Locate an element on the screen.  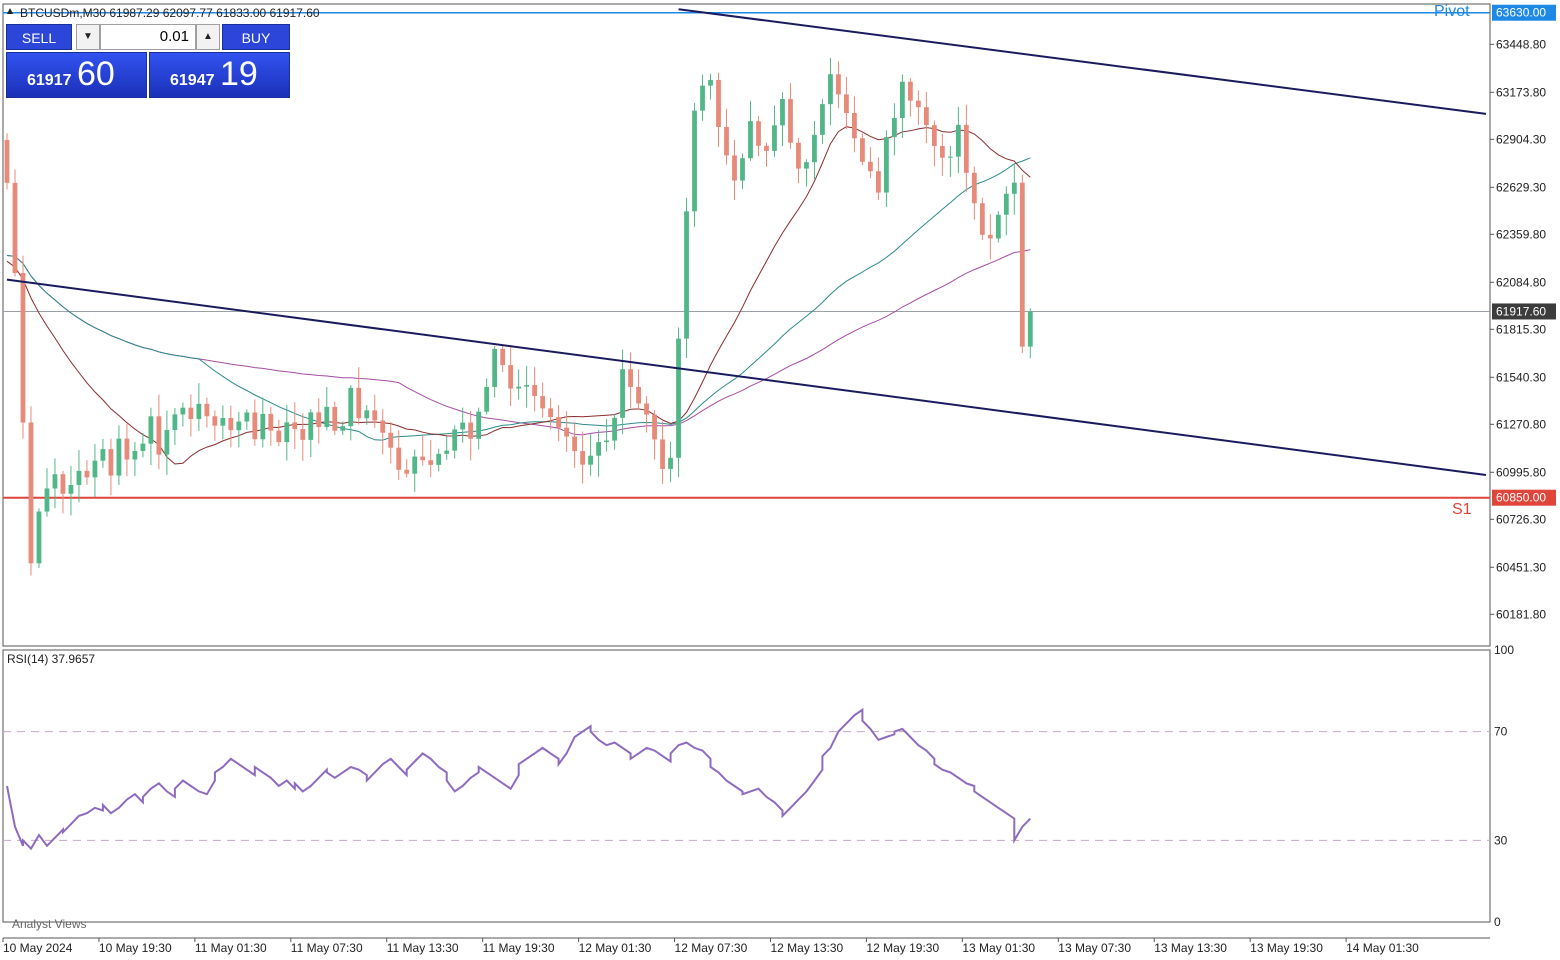
price-tick-label: 60451.30 is located at coordinates (1521, 567).